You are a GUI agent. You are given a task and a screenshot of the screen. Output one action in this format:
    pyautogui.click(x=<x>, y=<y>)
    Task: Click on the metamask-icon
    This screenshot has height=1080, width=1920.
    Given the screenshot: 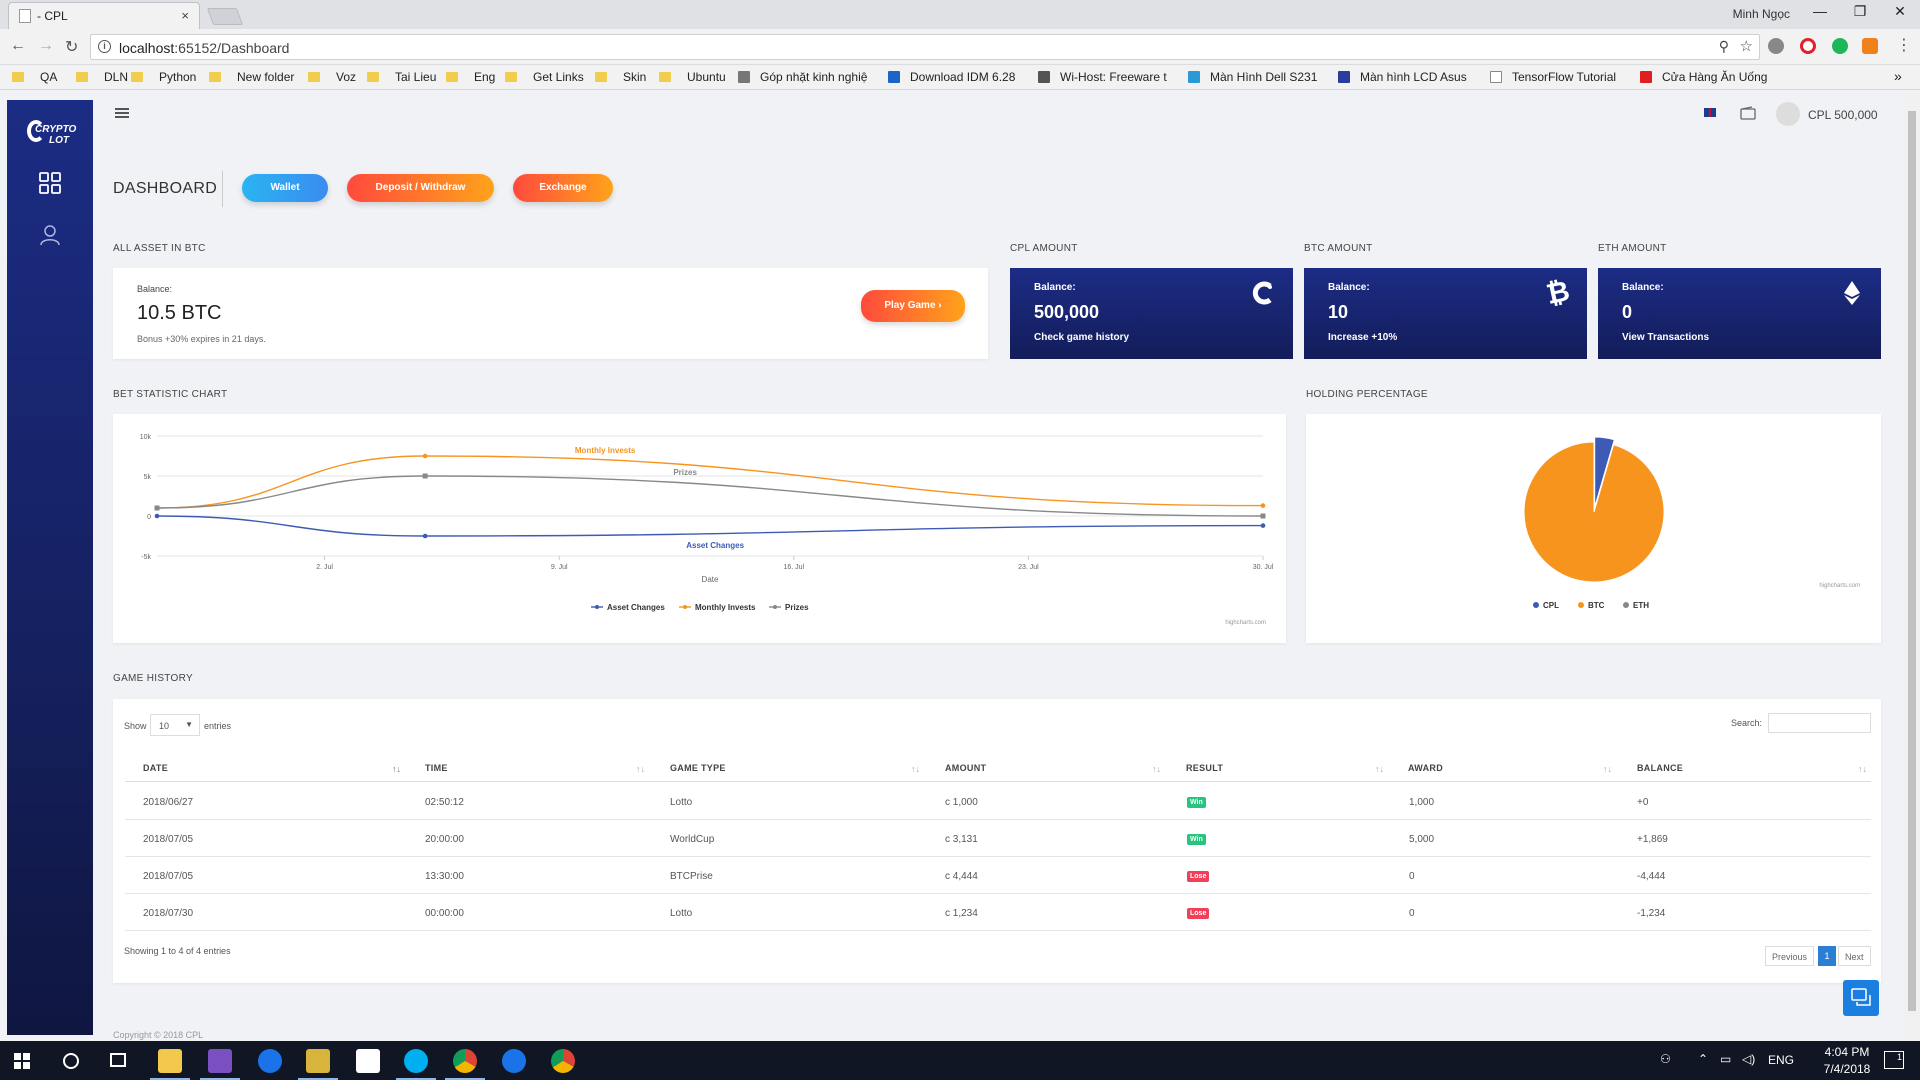 What is the action you would take?
    pyautogui.click(x=1870, y=46)
    